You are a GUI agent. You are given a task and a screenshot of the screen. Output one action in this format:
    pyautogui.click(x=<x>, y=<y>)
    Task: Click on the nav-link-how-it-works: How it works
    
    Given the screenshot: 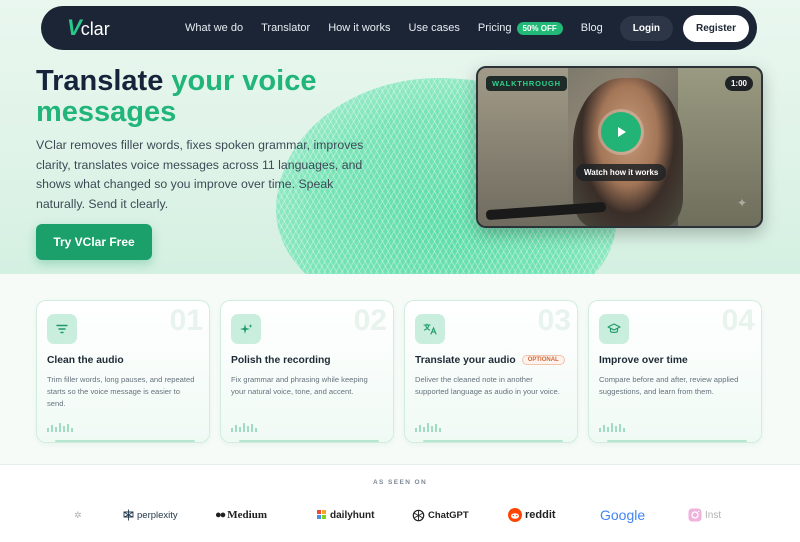 What is the action you would take?
    pyautogui.click(x=359, y=28)
    